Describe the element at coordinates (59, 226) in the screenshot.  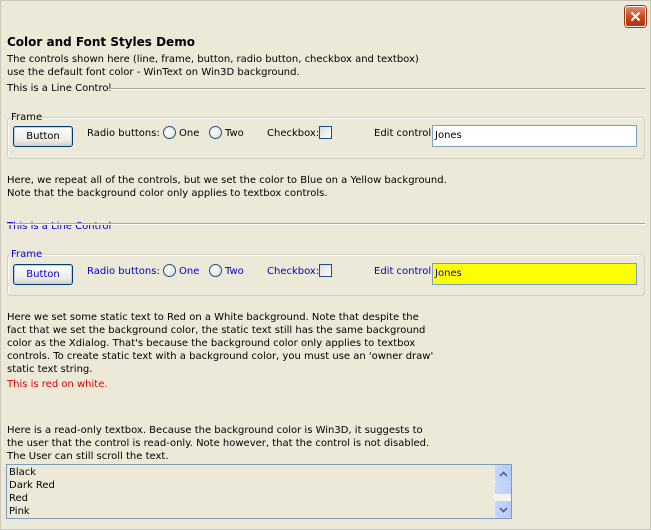
I see `line-control-label-blue: This is a Line Control` at that location.